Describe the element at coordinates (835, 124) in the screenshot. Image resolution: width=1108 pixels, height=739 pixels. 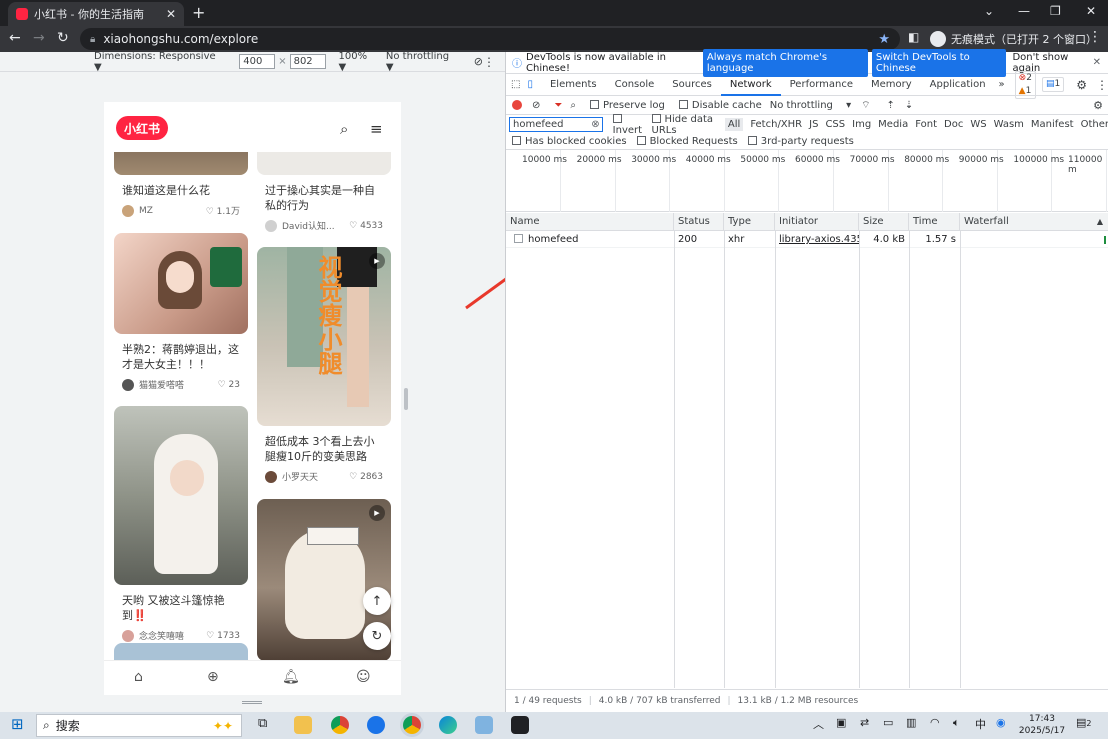
I see `filter-type-css: CSS` at that location.